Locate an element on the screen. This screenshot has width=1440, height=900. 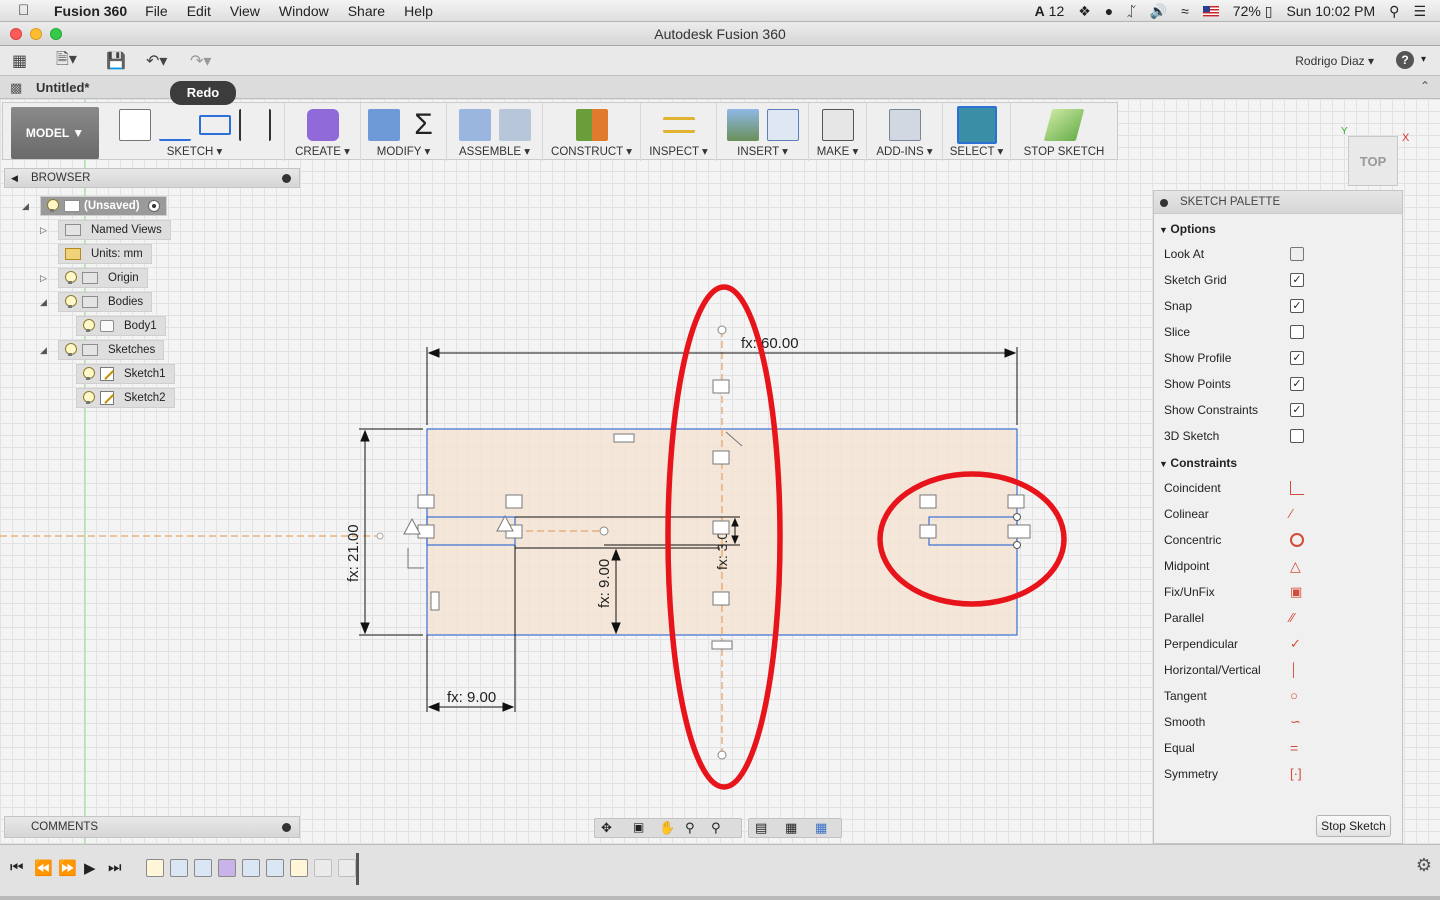
file-menu-icon: 🗎▾ is located at coordinates (66, 61).